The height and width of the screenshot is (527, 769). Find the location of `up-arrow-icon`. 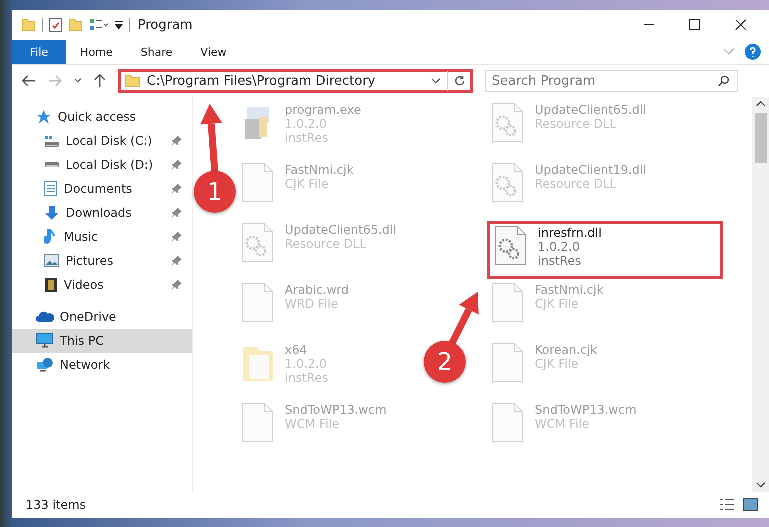

up-arrow-icon is located at coordinates (100, 81).